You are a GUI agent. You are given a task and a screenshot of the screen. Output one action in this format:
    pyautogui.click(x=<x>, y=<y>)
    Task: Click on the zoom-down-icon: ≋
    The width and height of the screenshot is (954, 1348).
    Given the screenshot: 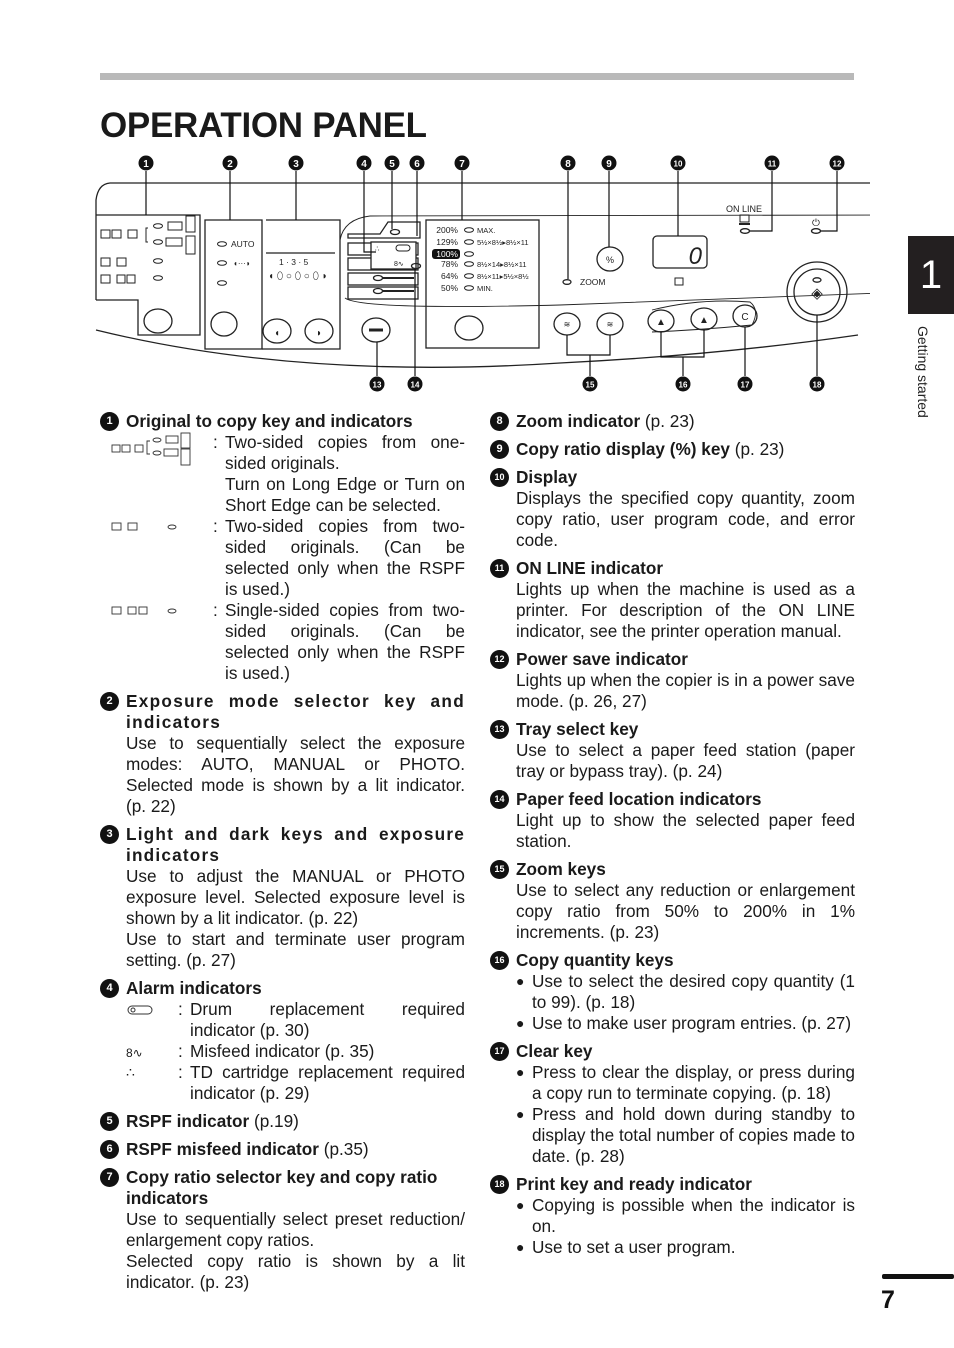 What is the action you would take?
    pyautogui.click(x=567, y=324)
    